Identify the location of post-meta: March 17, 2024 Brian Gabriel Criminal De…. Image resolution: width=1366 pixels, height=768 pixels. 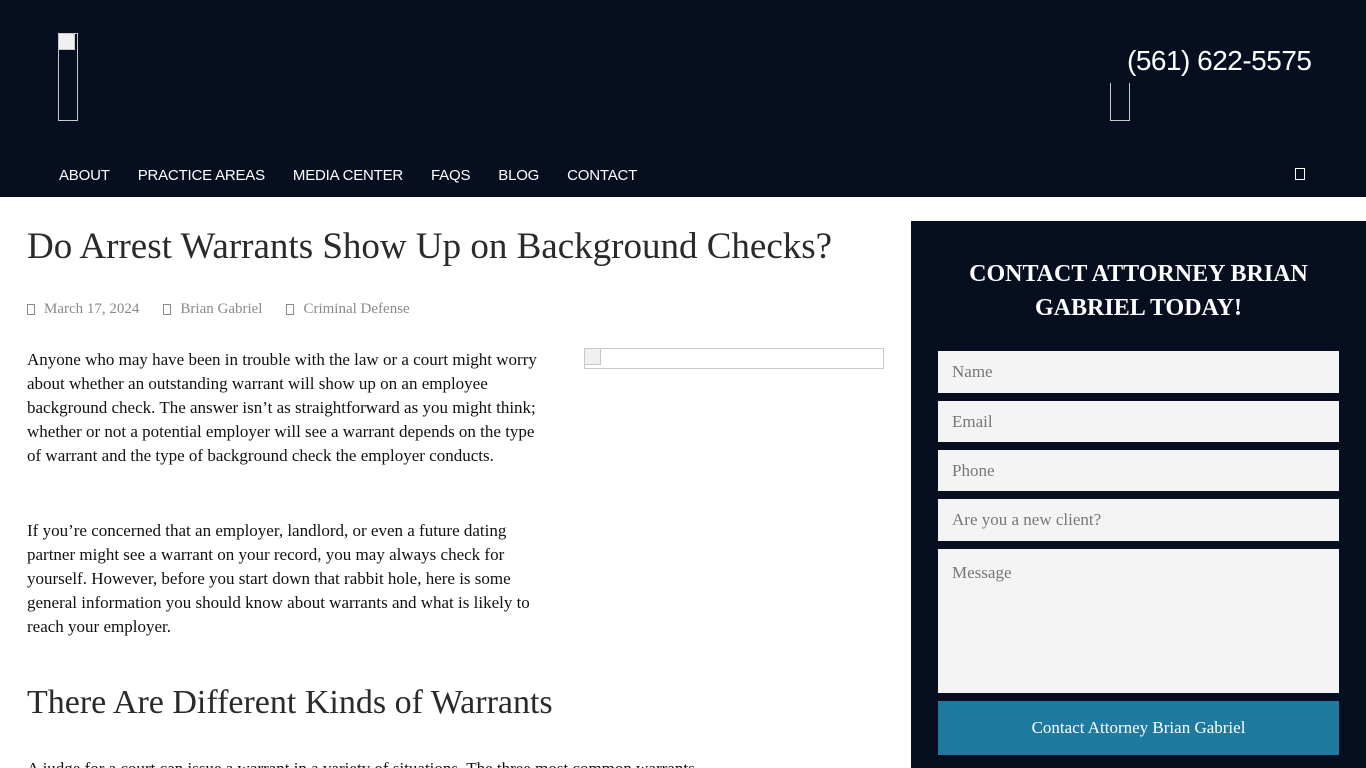
(230, 309).